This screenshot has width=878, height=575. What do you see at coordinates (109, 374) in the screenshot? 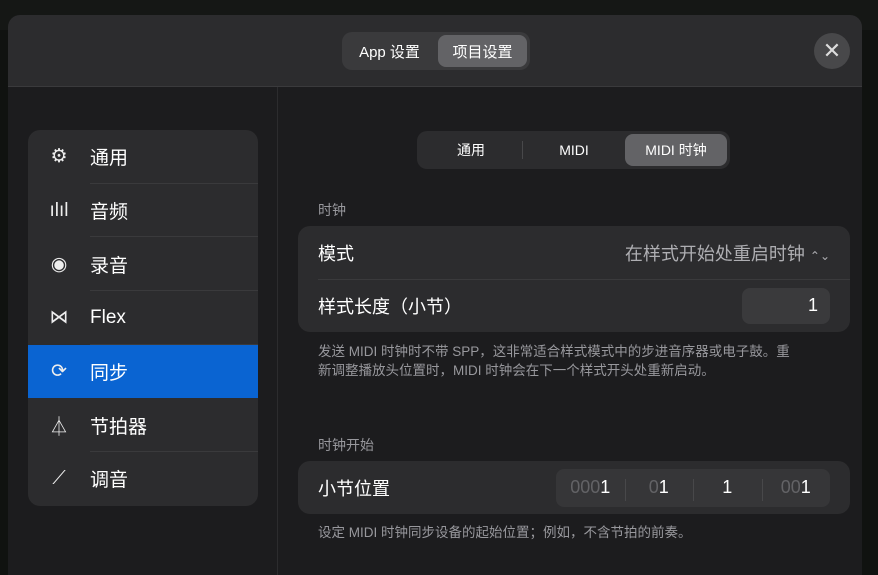
I see `sidebar-item-label: 同步` at bounding box center [109, 374].